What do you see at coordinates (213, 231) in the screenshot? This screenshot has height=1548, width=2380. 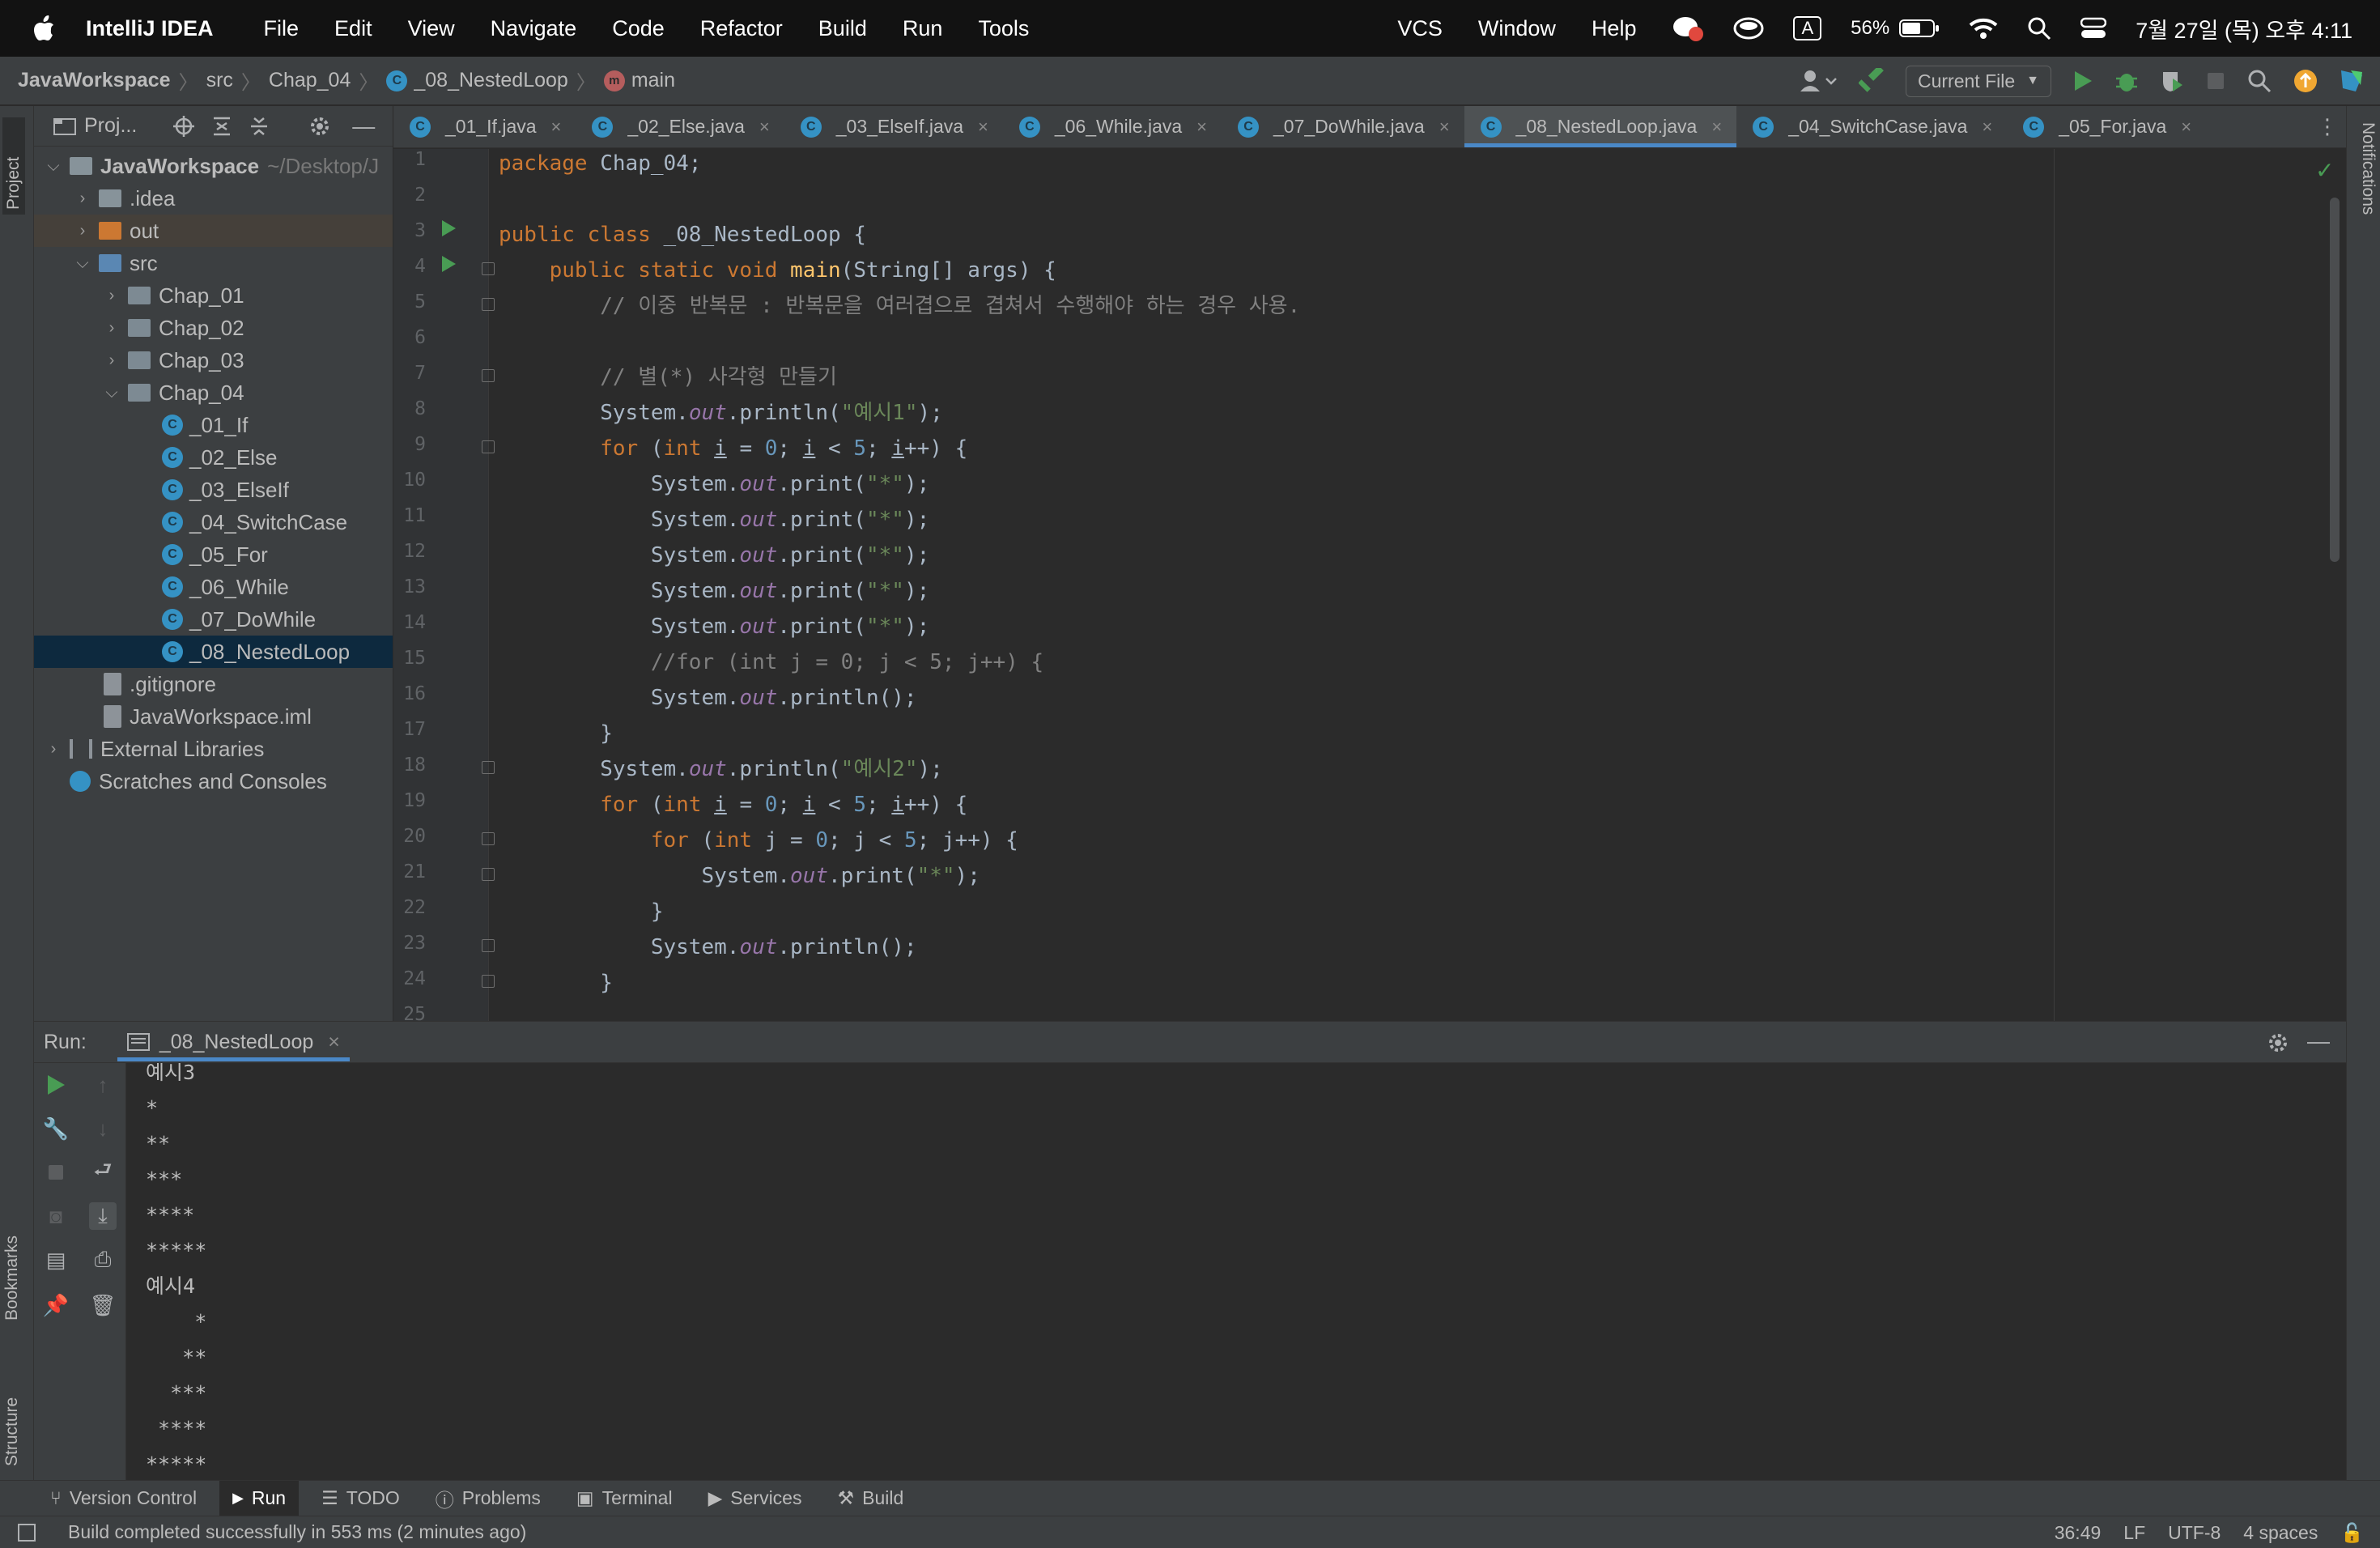 I see `tree-item-out: › out` at bounding box center [213, 231].